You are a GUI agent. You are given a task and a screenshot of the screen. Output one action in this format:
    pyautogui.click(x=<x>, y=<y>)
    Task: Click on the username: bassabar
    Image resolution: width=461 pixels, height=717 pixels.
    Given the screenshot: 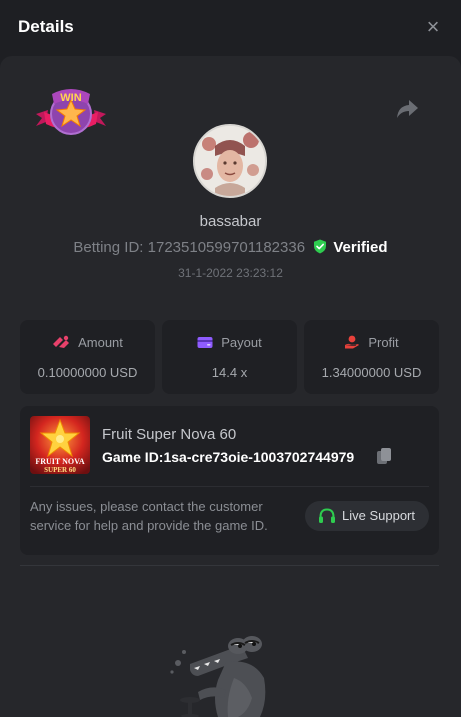 What is the action you would take?
    pyautogui.click(x=230, y=221)
    